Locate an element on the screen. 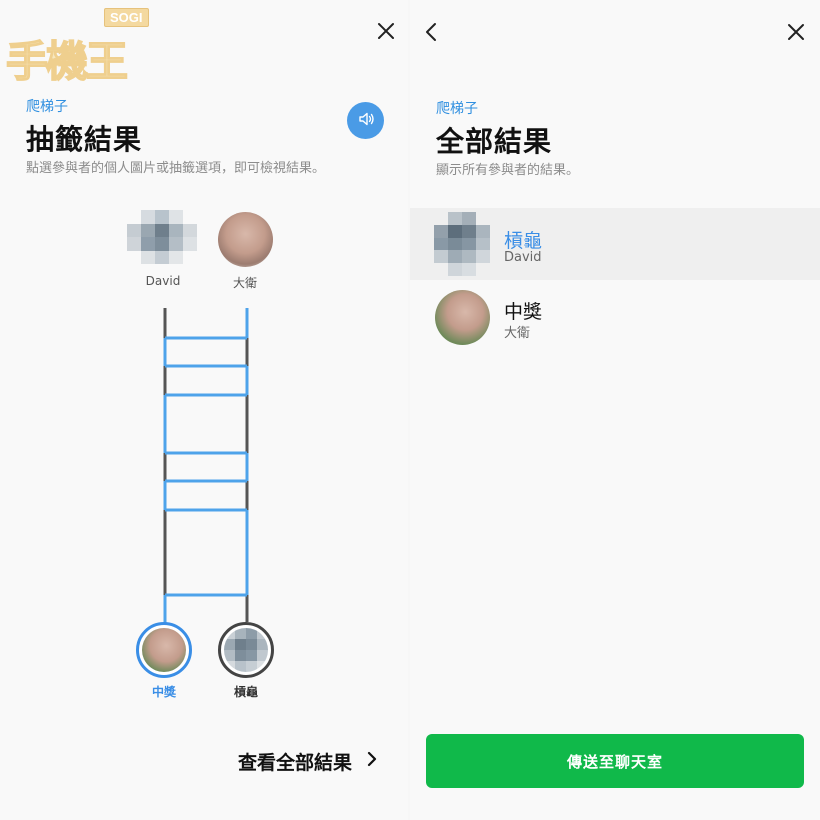 This screenshot has width=820, height=820. result-row: 槓龜 David is located at coordinates (615, 244).